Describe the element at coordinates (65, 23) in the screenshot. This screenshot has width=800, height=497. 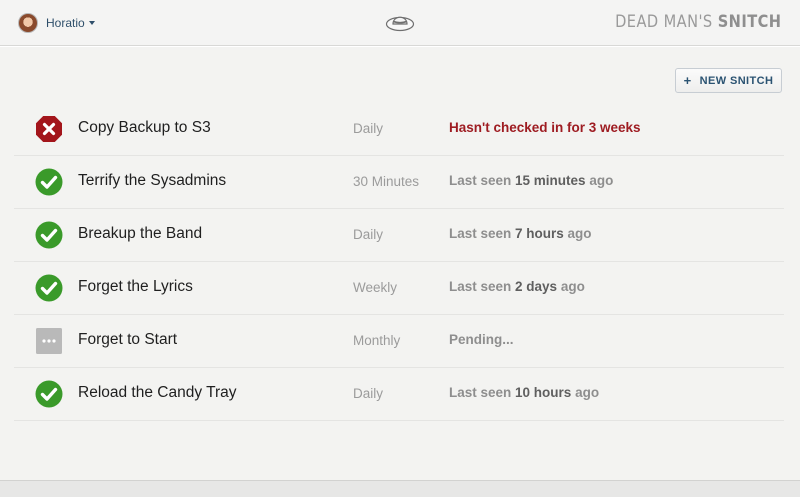
I see `user-name: Horatio` at that location.